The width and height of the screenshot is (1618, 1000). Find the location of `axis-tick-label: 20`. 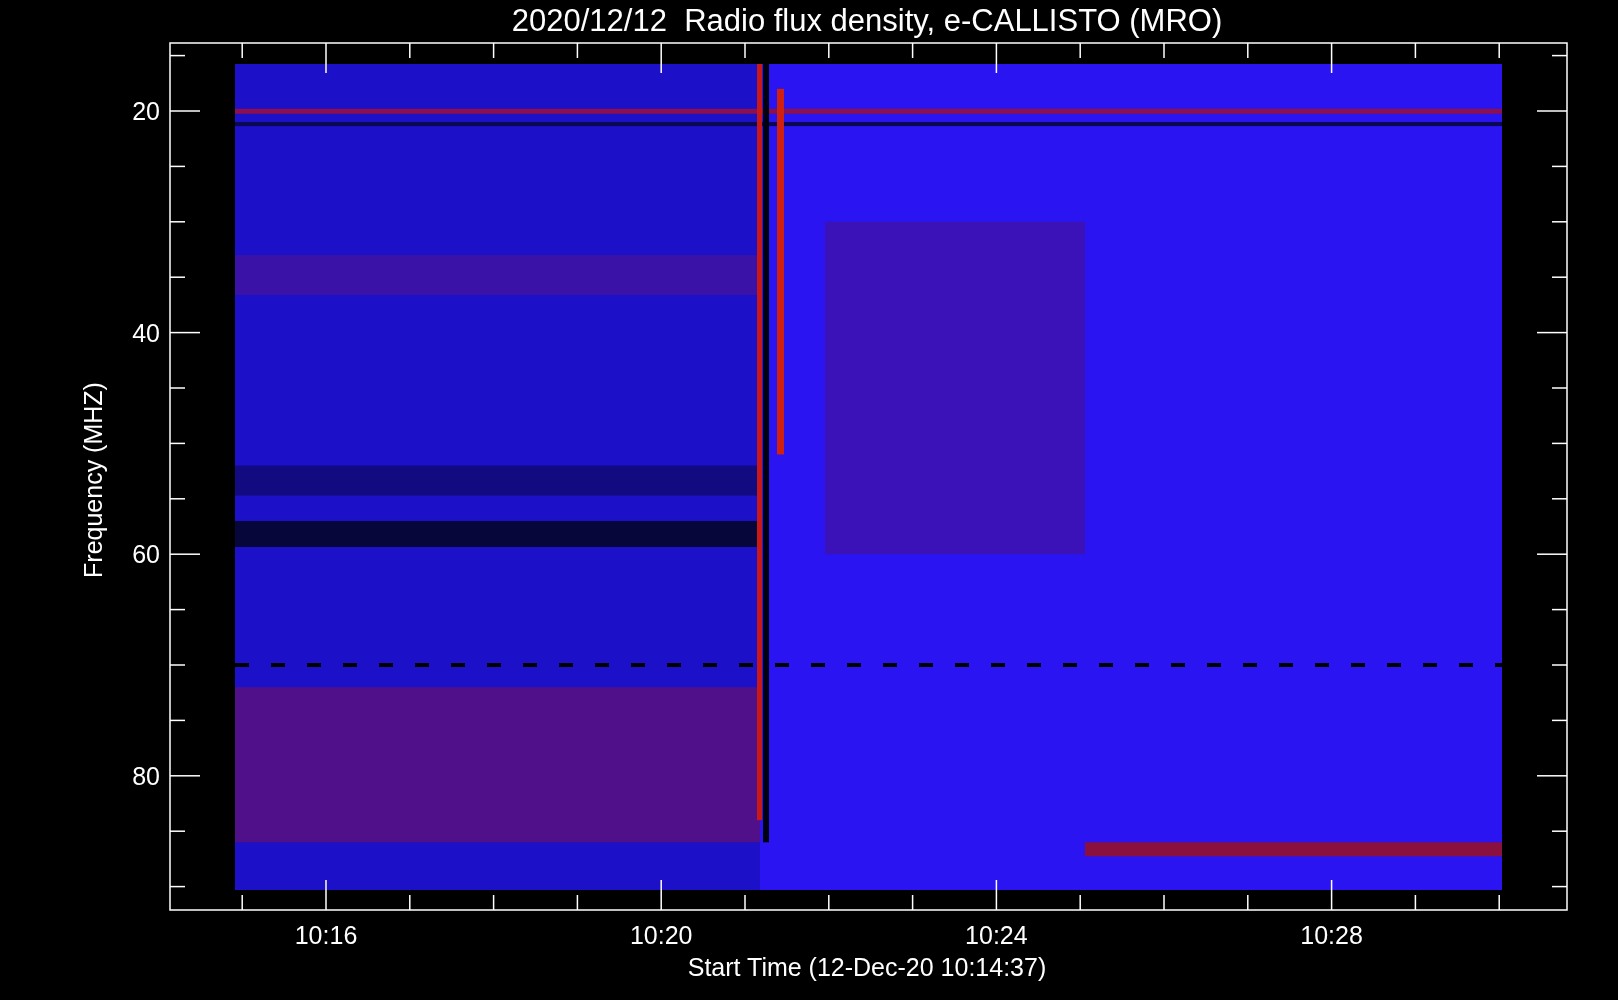

axis-tick-label: 20 is located at coordinates (146, 111).